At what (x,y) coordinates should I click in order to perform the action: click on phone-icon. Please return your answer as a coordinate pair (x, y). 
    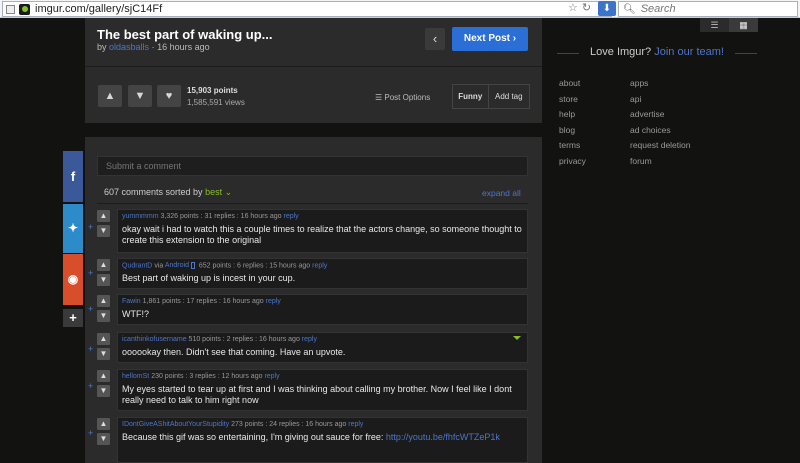
    Looking at the image, I should click on (192, 265).